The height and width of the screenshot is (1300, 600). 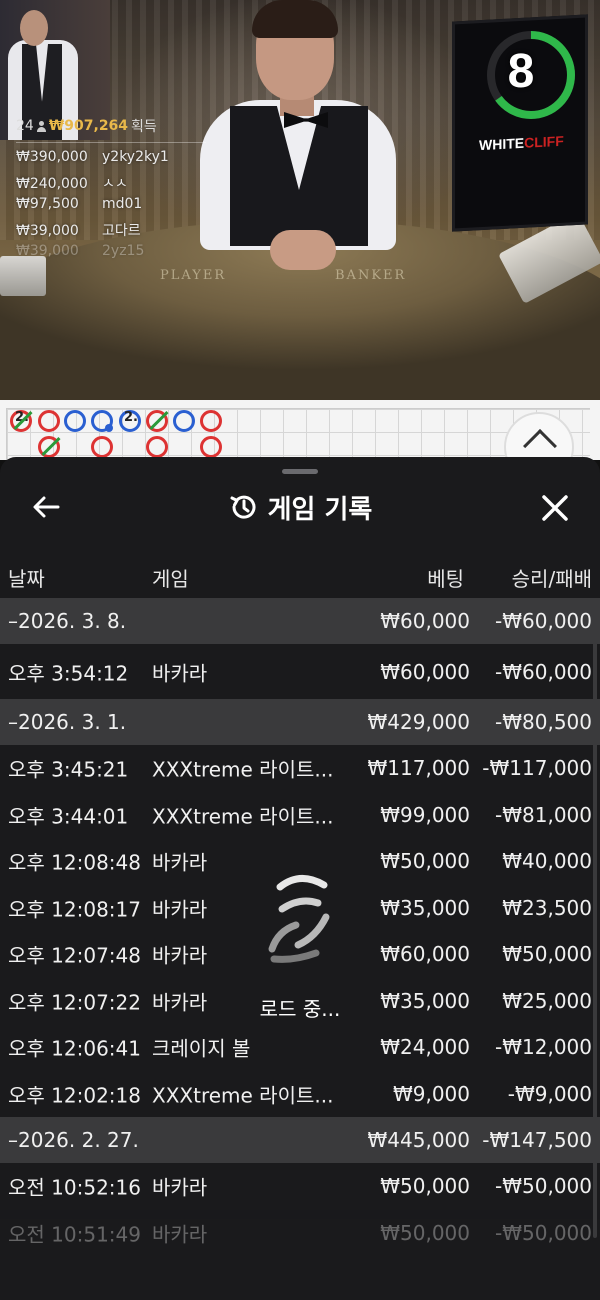 What do you see at coordinates (299, 919) in the screenshot?
I see `spinner-icon` at bounding box center [299, 919].